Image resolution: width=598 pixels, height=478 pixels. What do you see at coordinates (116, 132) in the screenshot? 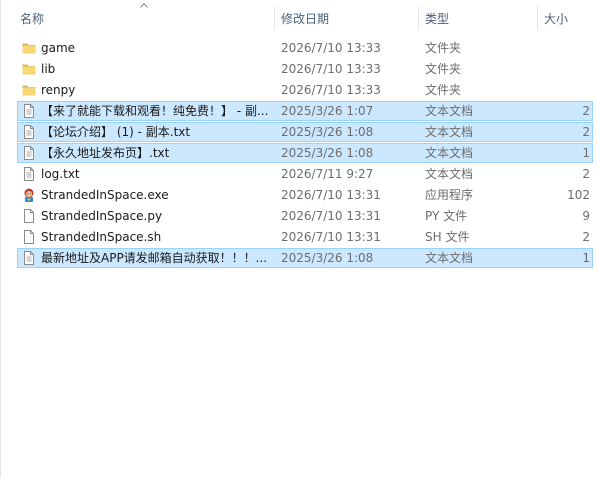
I see `file-name: 【论坛介绍】 (1) - 副本.txt` at bounding box center [116, 132].